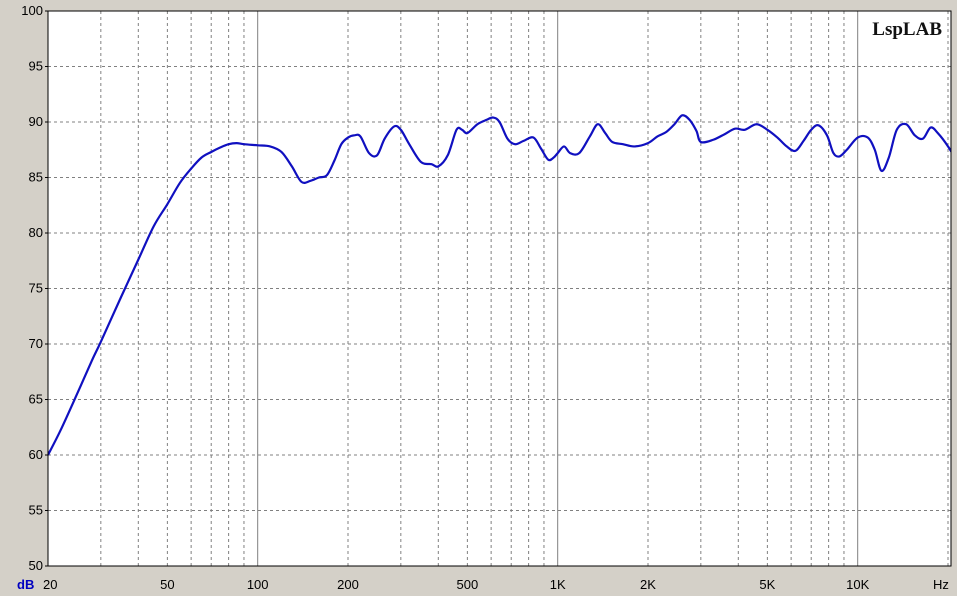  I want to click on y-tick-label: 70, so click(36, 343).